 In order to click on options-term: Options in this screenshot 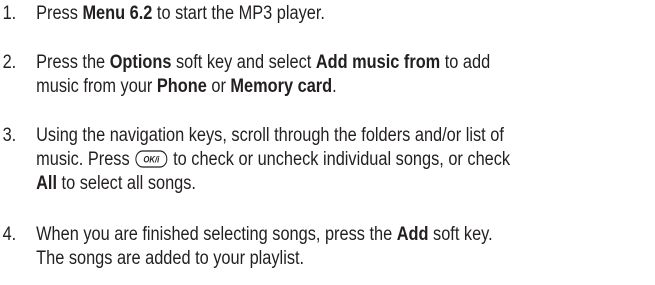, I will do `click(140, 62)`.